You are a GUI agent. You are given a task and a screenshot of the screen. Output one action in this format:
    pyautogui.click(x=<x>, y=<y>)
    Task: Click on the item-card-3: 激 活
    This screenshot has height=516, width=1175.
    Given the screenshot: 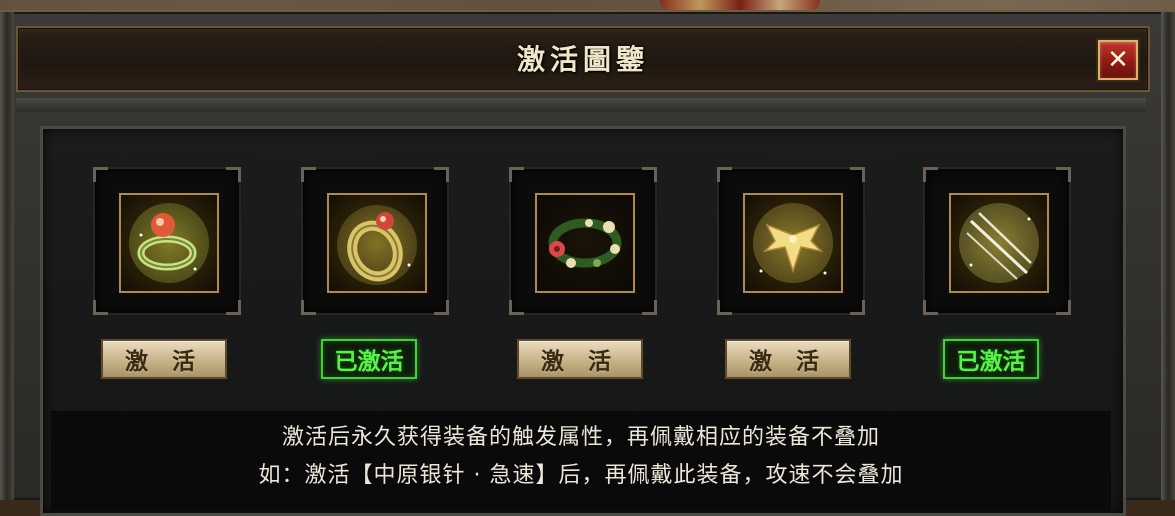 What is the action you would take?
    pyautogui.click(x=584, y=287)
    